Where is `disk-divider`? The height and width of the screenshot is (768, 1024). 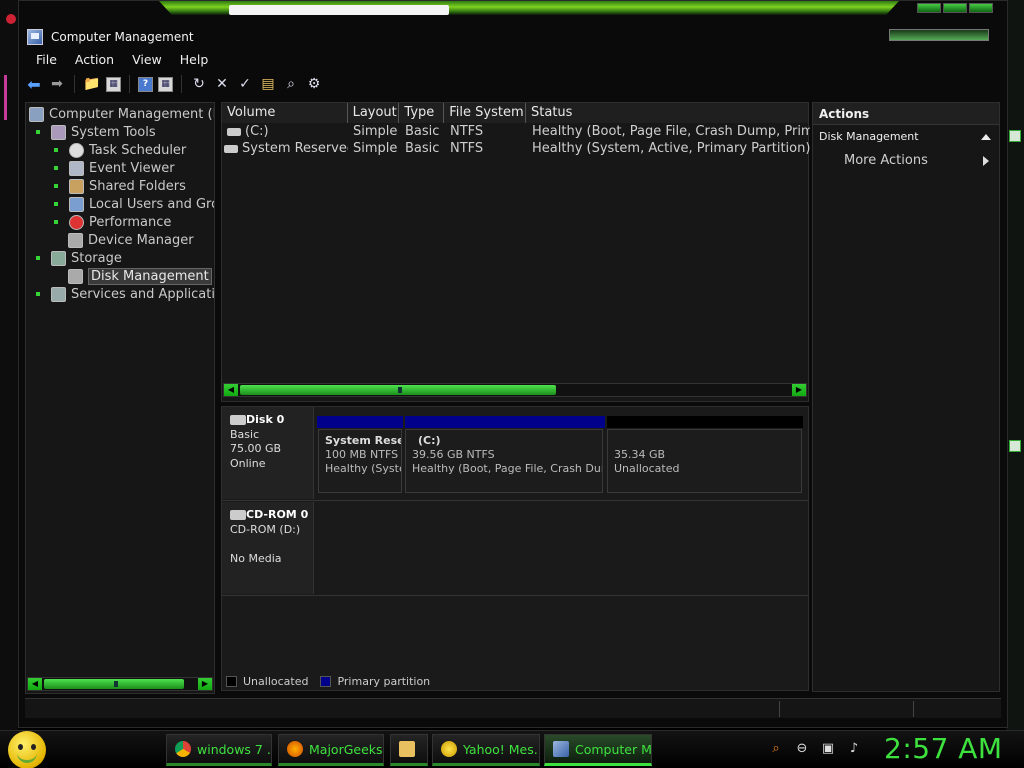
disk-divider is located at coordinates (515, 595).